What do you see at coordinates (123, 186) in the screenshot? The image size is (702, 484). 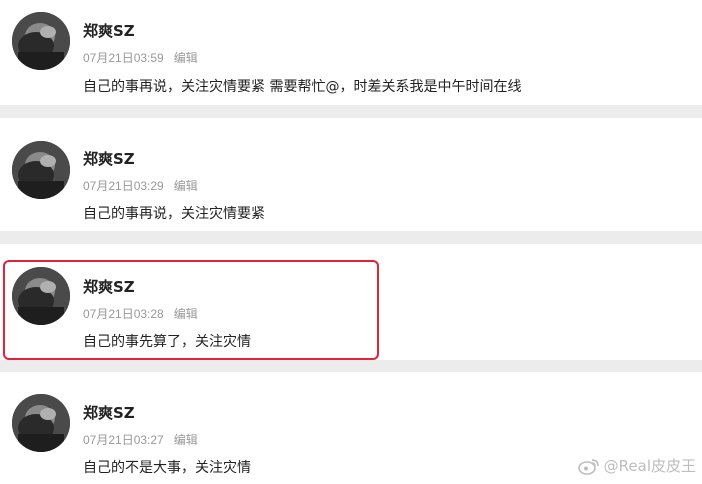 I see `timestamp: 07月21日03:29` at bounding box center [123, 186].